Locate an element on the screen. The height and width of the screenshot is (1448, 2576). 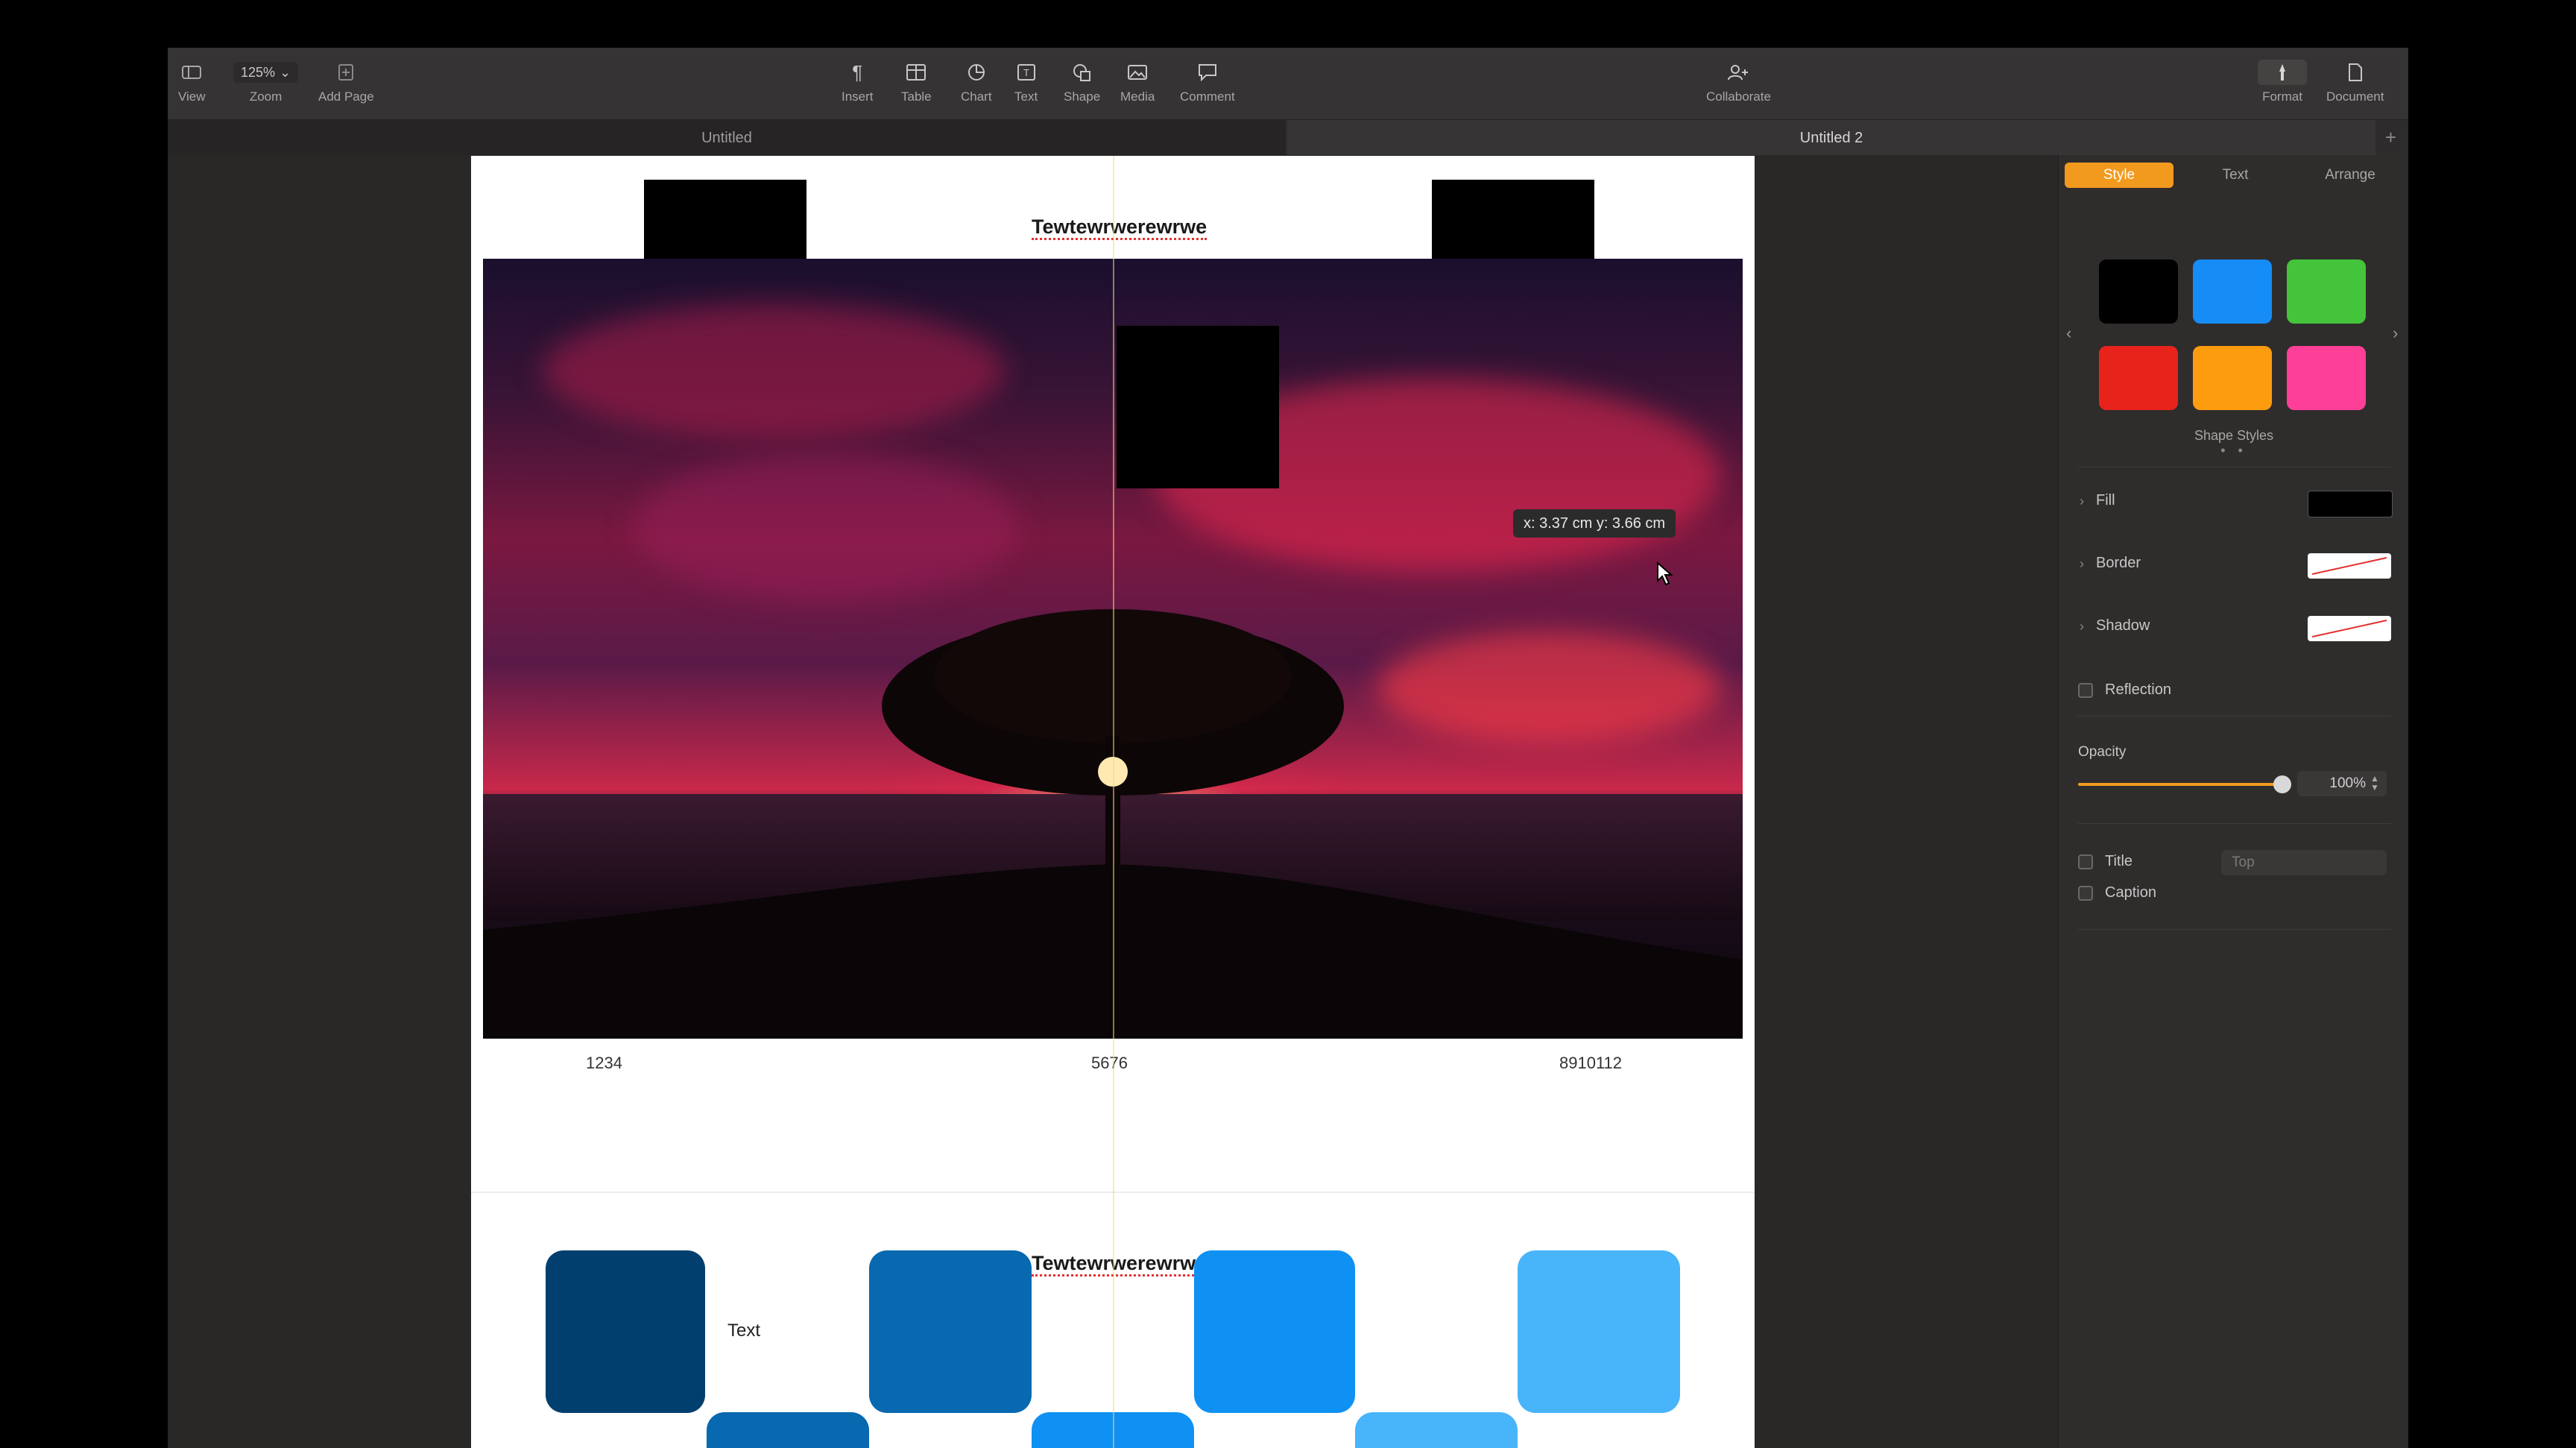
title-position-select: Top is located at coordinates (2304, 862).